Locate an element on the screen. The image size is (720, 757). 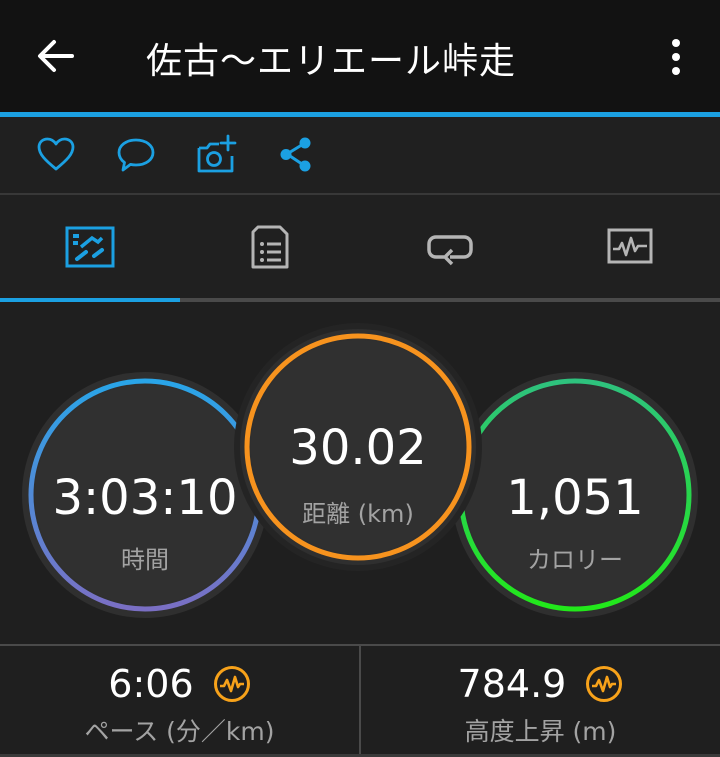
page-title: 佐古〜エリエール峠走 is located at coordinates (331, 61).